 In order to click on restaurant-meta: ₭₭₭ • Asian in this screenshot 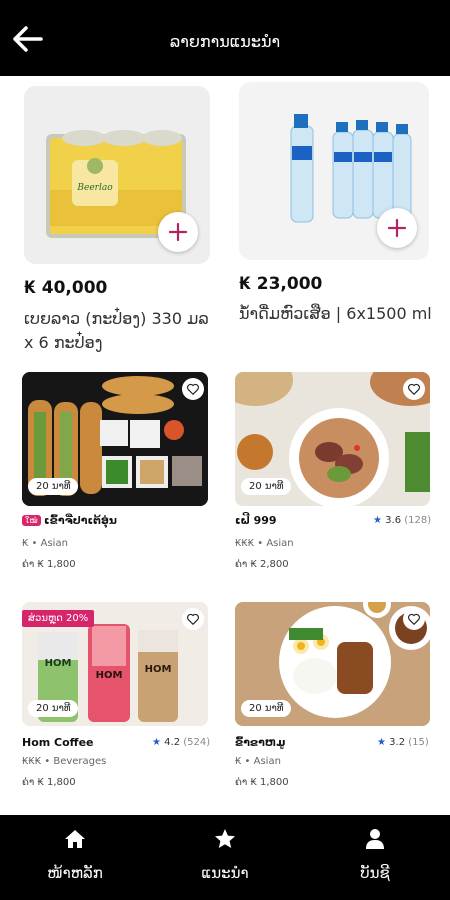, I will do `click(264, 543)`.